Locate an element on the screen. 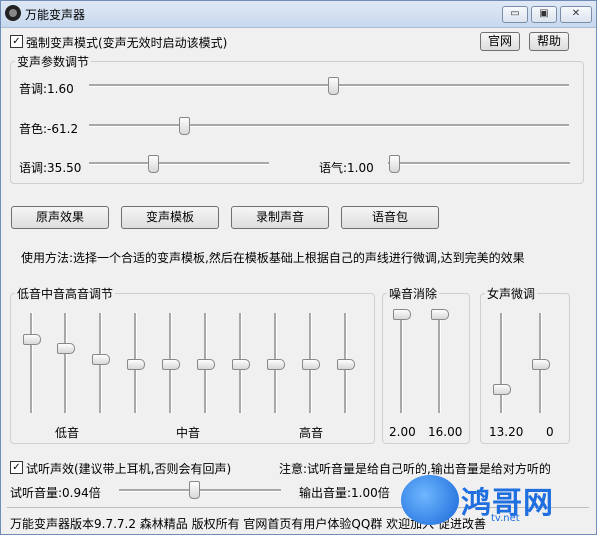 Image resolution: width=597 pixels, height=535 pixels. volume-note: 注意:试听音量是给自己听的,输出音量是给对方听的 is located at coordinates (415, 469).